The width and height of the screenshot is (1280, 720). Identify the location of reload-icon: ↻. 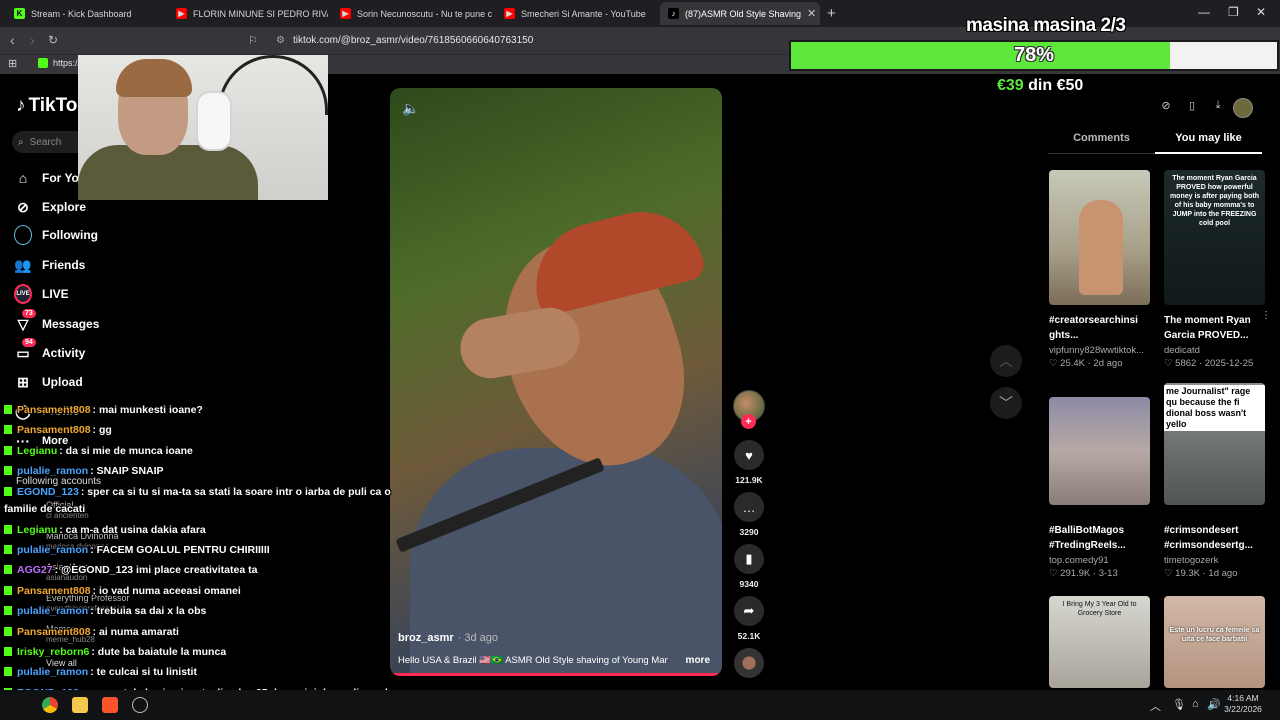
(53, 40).